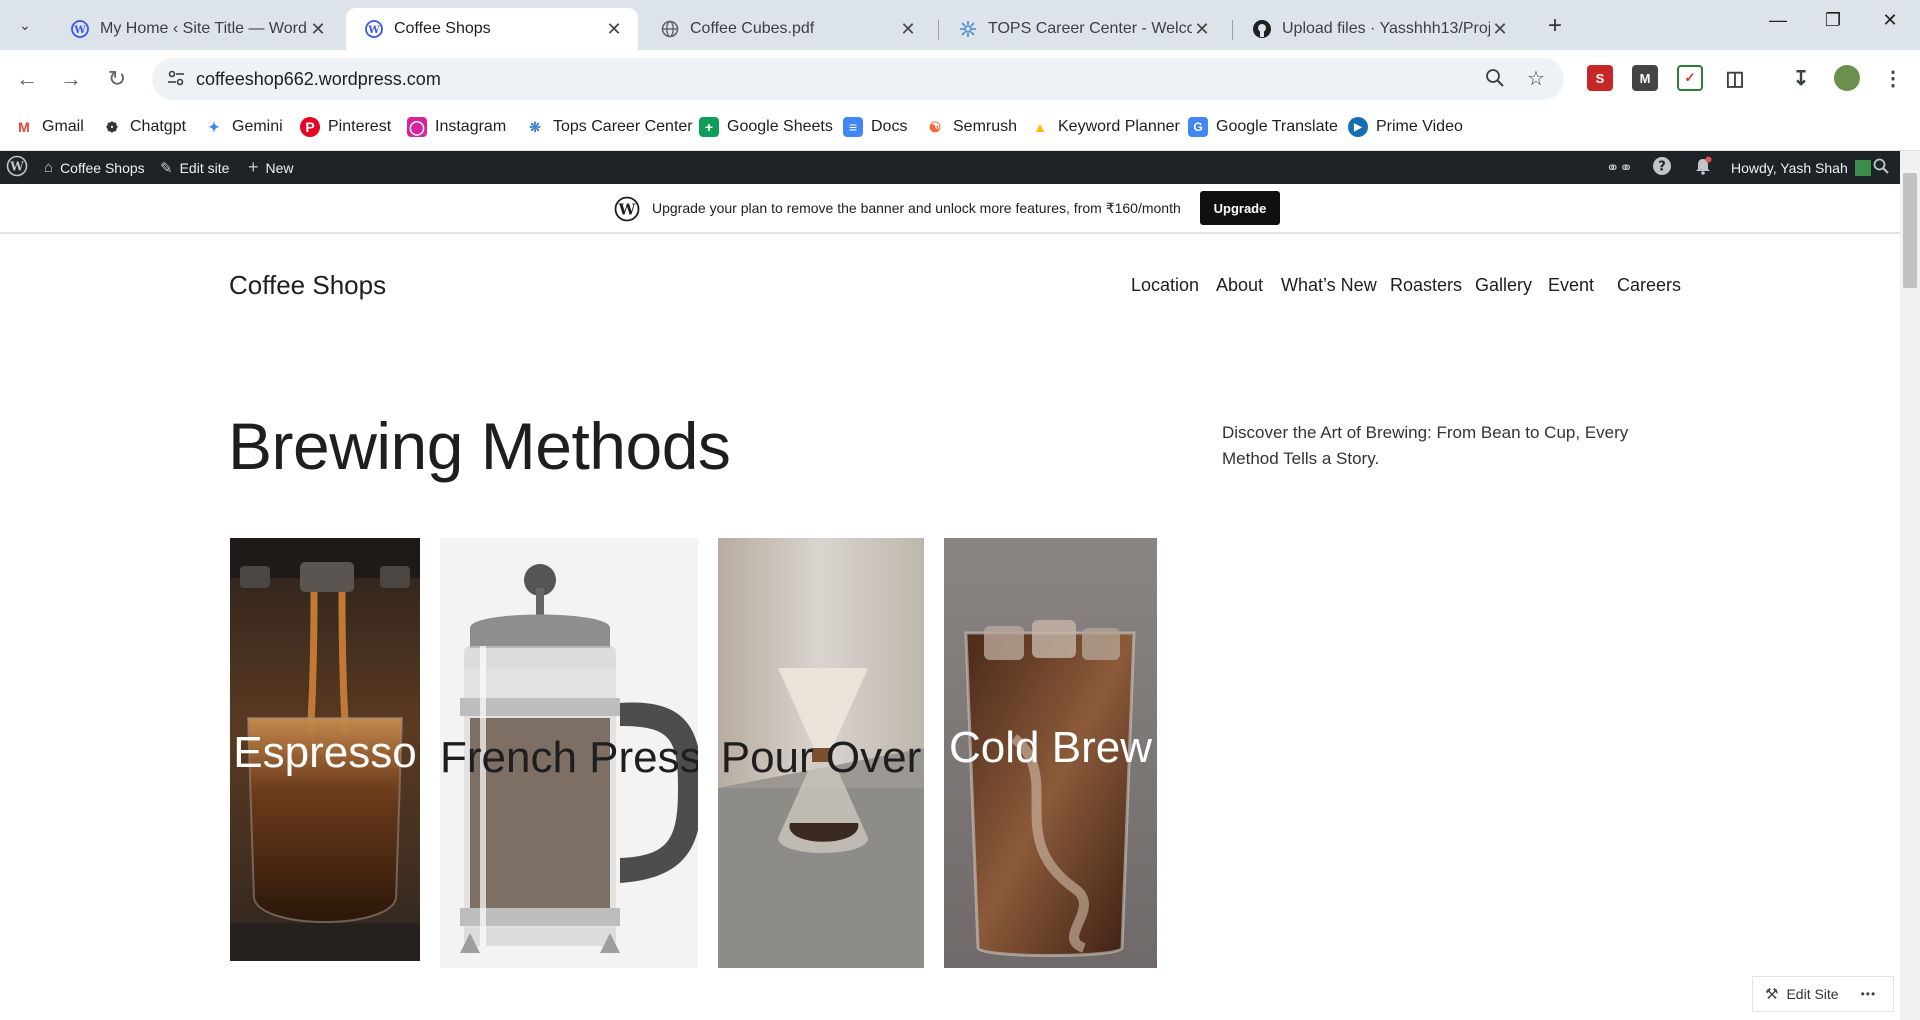 This screenshot has width=1920, height=1020. Describe the element at coordinates (787, 29) in the screenshot. I see `tab-coffee-cubes-pdf: Coffee Cubes.pdf ✕` at that location.